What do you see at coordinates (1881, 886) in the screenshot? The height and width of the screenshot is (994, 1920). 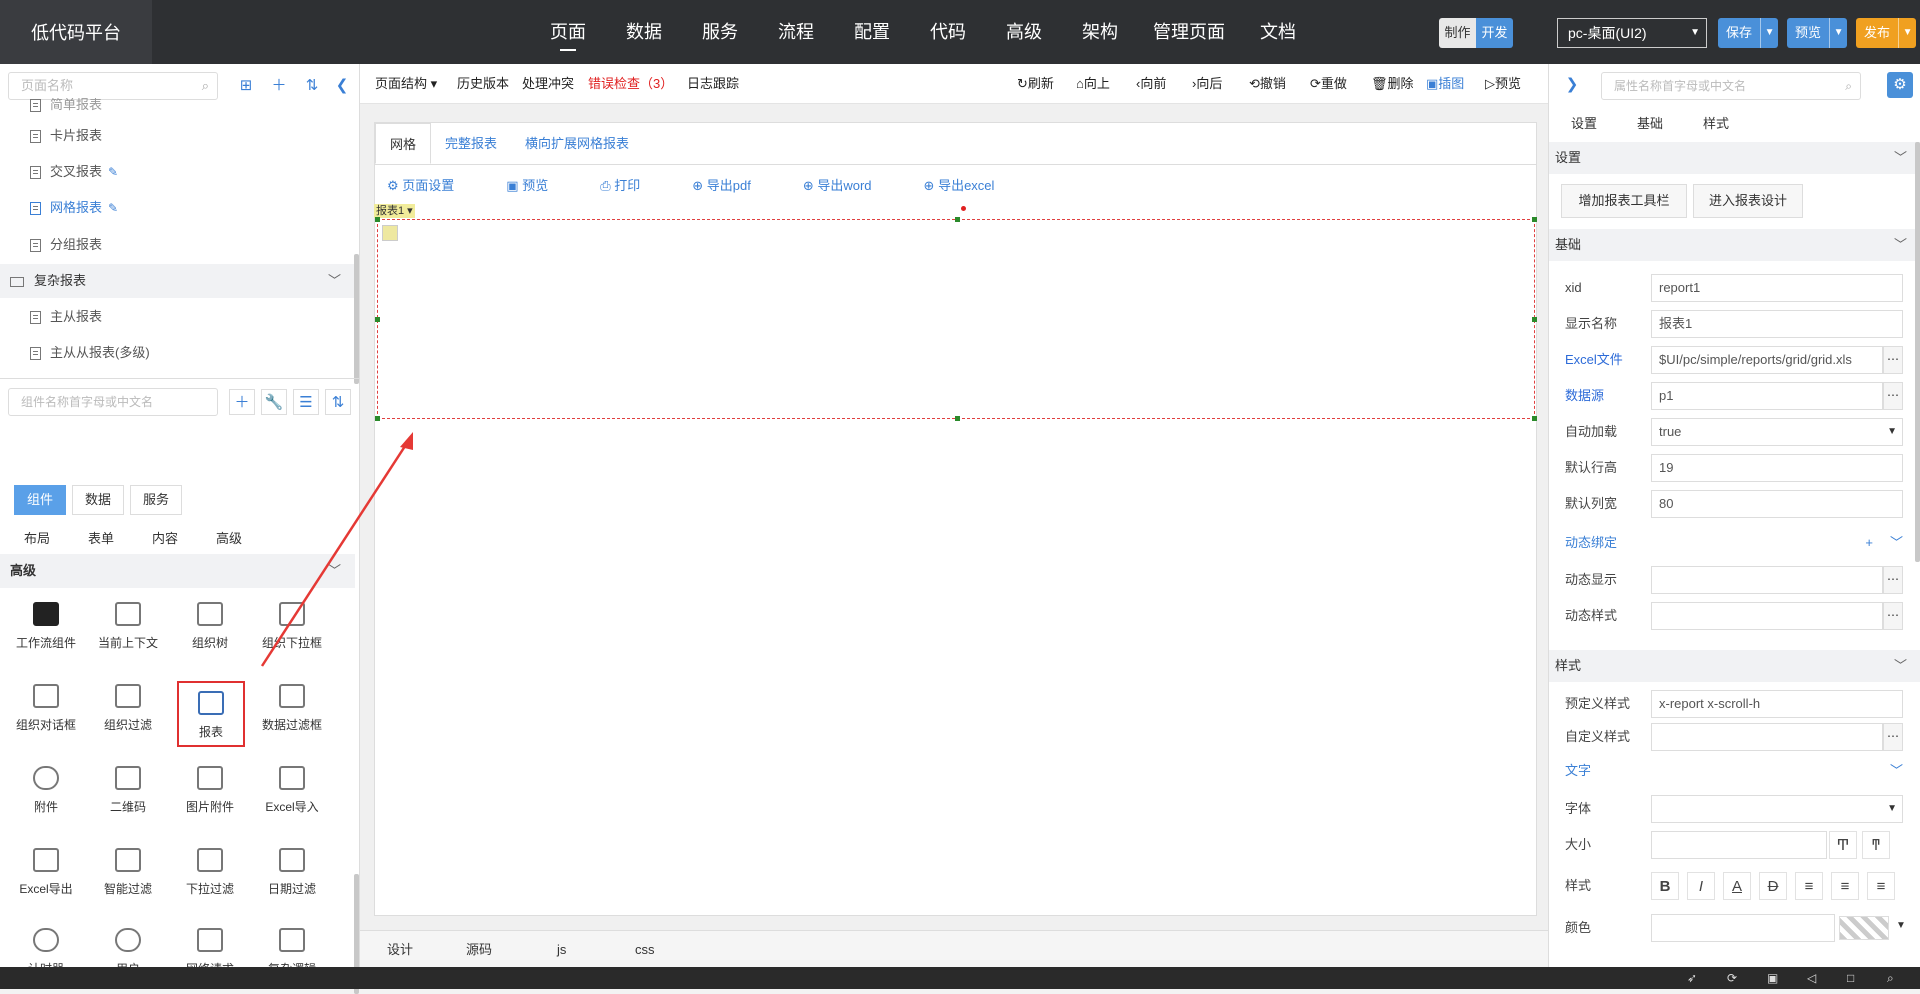 I see `align-right-icon: ≡` at bounding box center [1881, 886].